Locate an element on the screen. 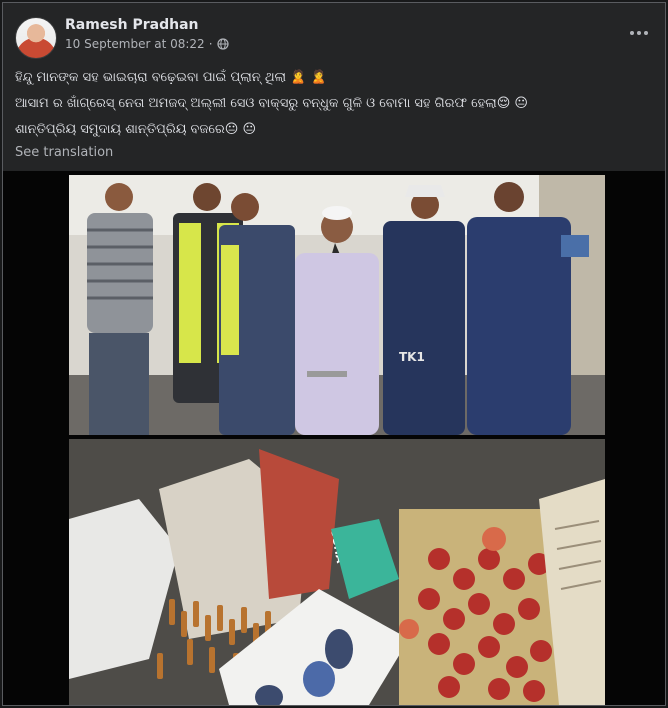  author-avatar is located at coordinates (36, 38).